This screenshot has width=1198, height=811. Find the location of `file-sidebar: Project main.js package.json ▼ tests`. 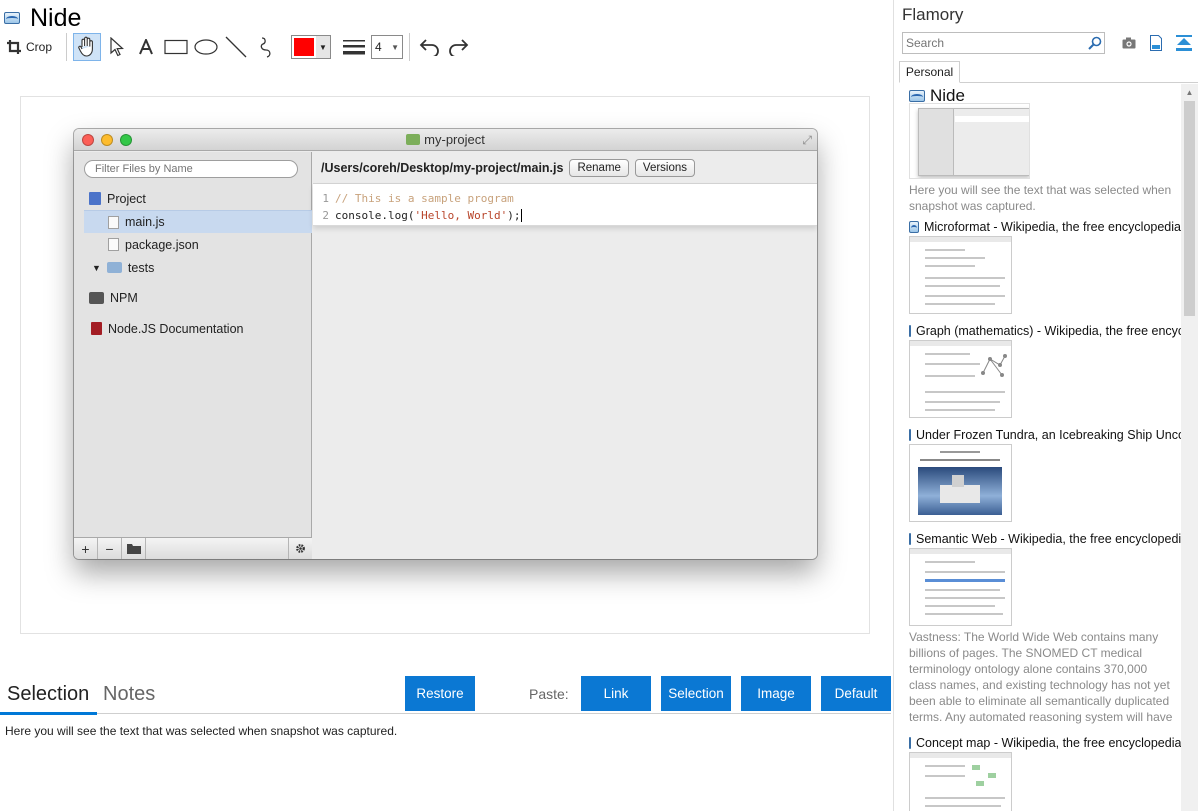

file-sidebar: Project main.js package.json ▼ tests is located at coordinates (193, 355).